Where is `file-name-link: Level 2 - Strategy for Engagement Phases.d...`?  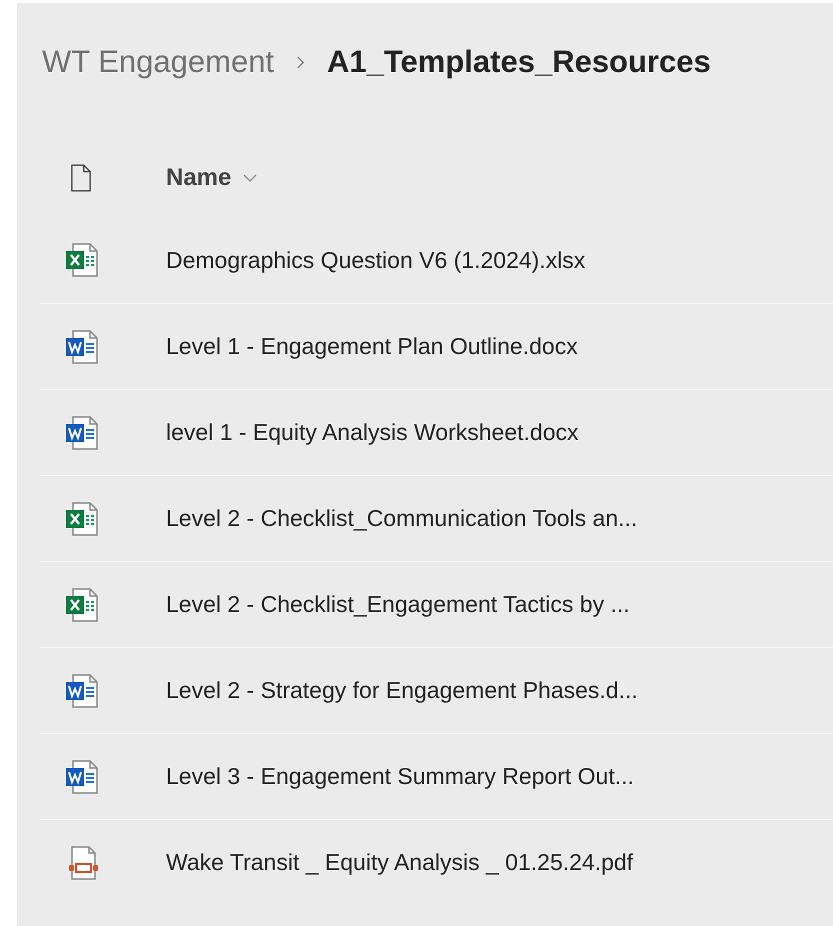 file-name-link: Level 2 - Strategy for Engagement Phases.d... is located at coordinates (390, 690).